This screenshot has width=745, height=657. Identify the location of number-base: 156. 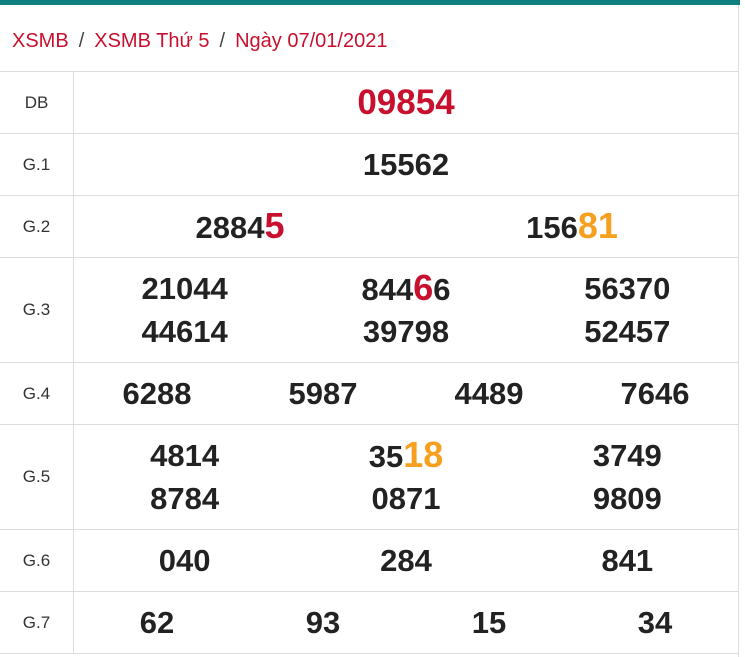
(552, 227).